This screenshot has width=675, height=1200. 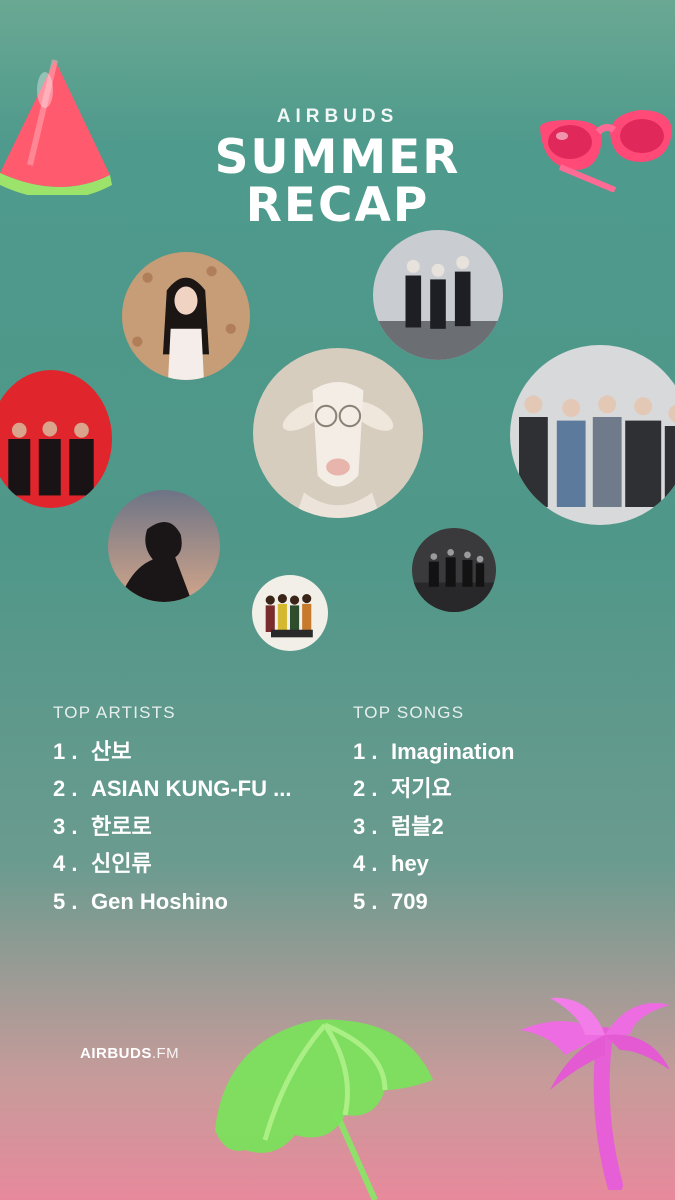 What do you see at coordinates (111, 751) in the screenshot?
I see `artist-name: 산보` at bounding box center [111, 751].